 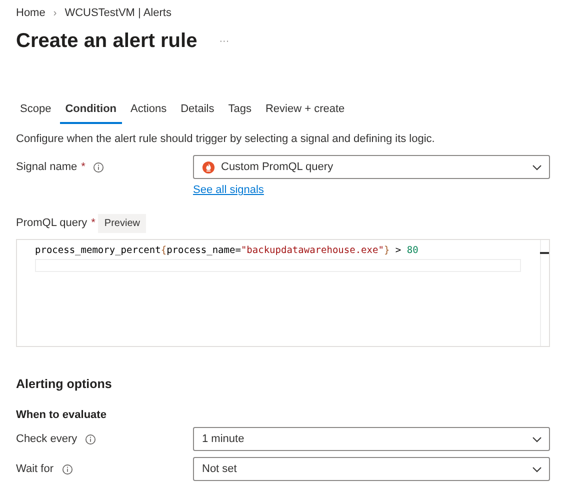 What do you see at coordinates (47, 439) in the screenshot?
I see `field-label: Check every` at bounding box center [47, 439].